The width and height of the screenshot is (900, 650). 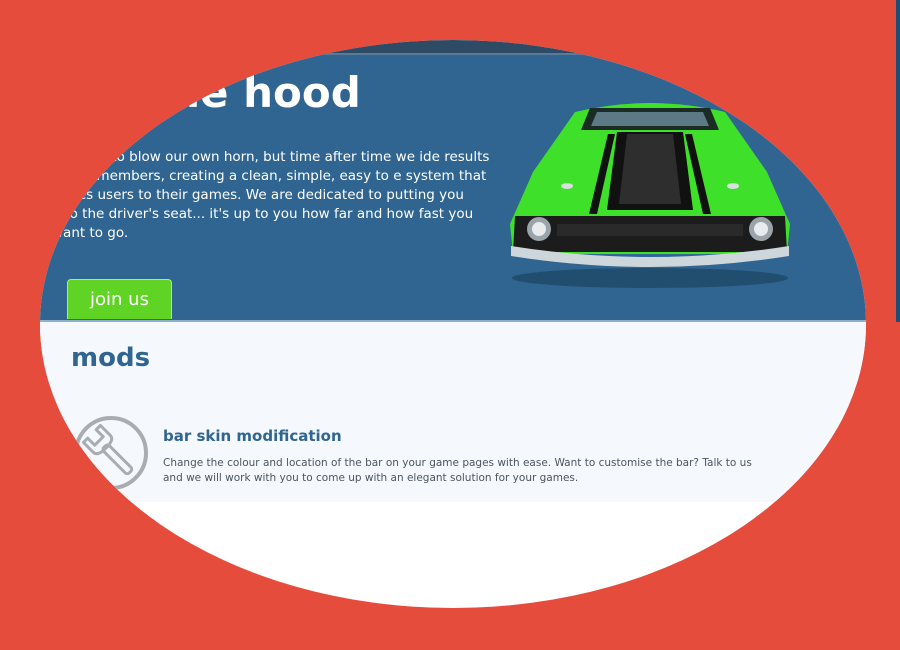 What do you see at coordinates (255, 92) in the screenshot?
I see `hero-title: the hood` at bounding box center [255, 92].